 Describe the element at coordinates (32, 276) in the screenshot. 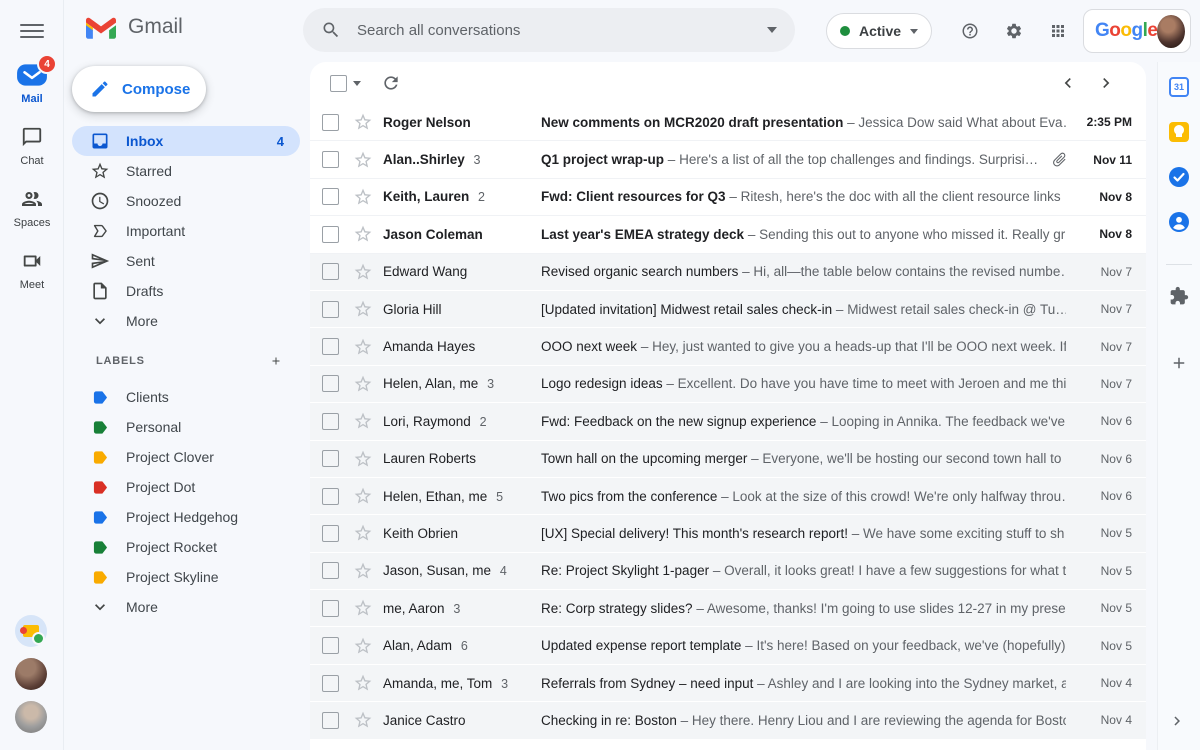

I see `rail-item-meet: Meet` at that location.